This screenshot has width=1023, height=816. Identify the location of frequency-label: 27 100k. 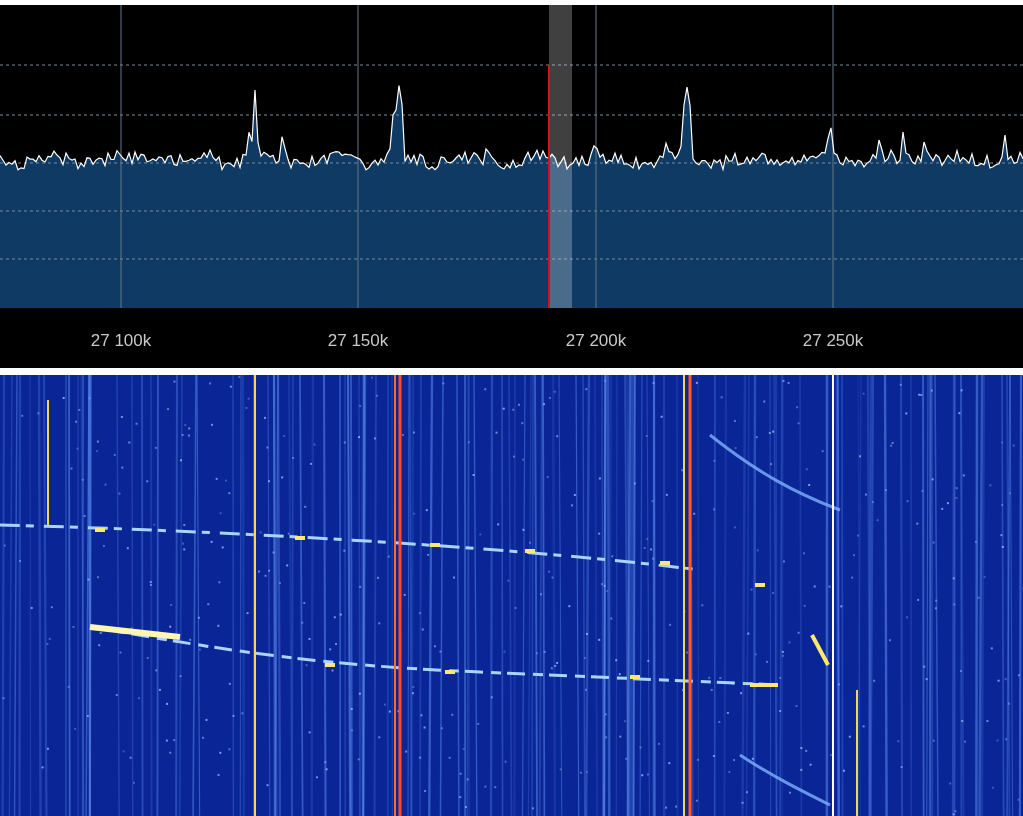
(121, 341).